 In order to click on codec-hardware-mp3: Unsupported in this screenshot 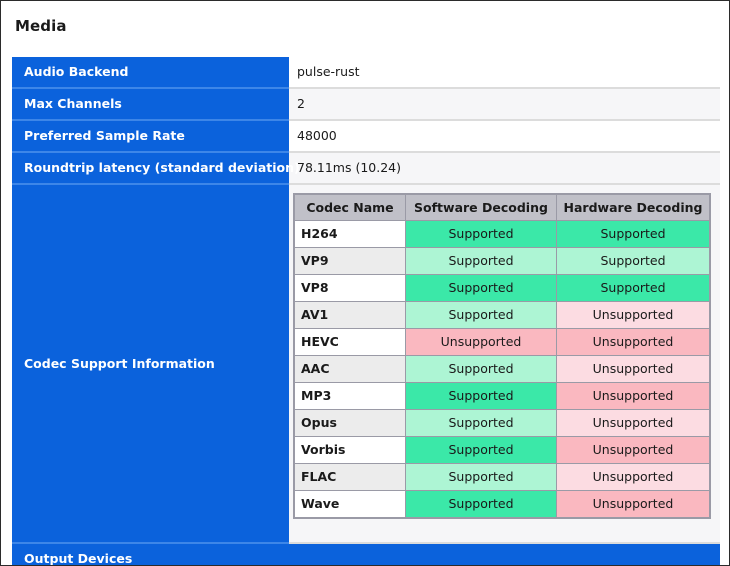, I will do `click(633, 396)`.